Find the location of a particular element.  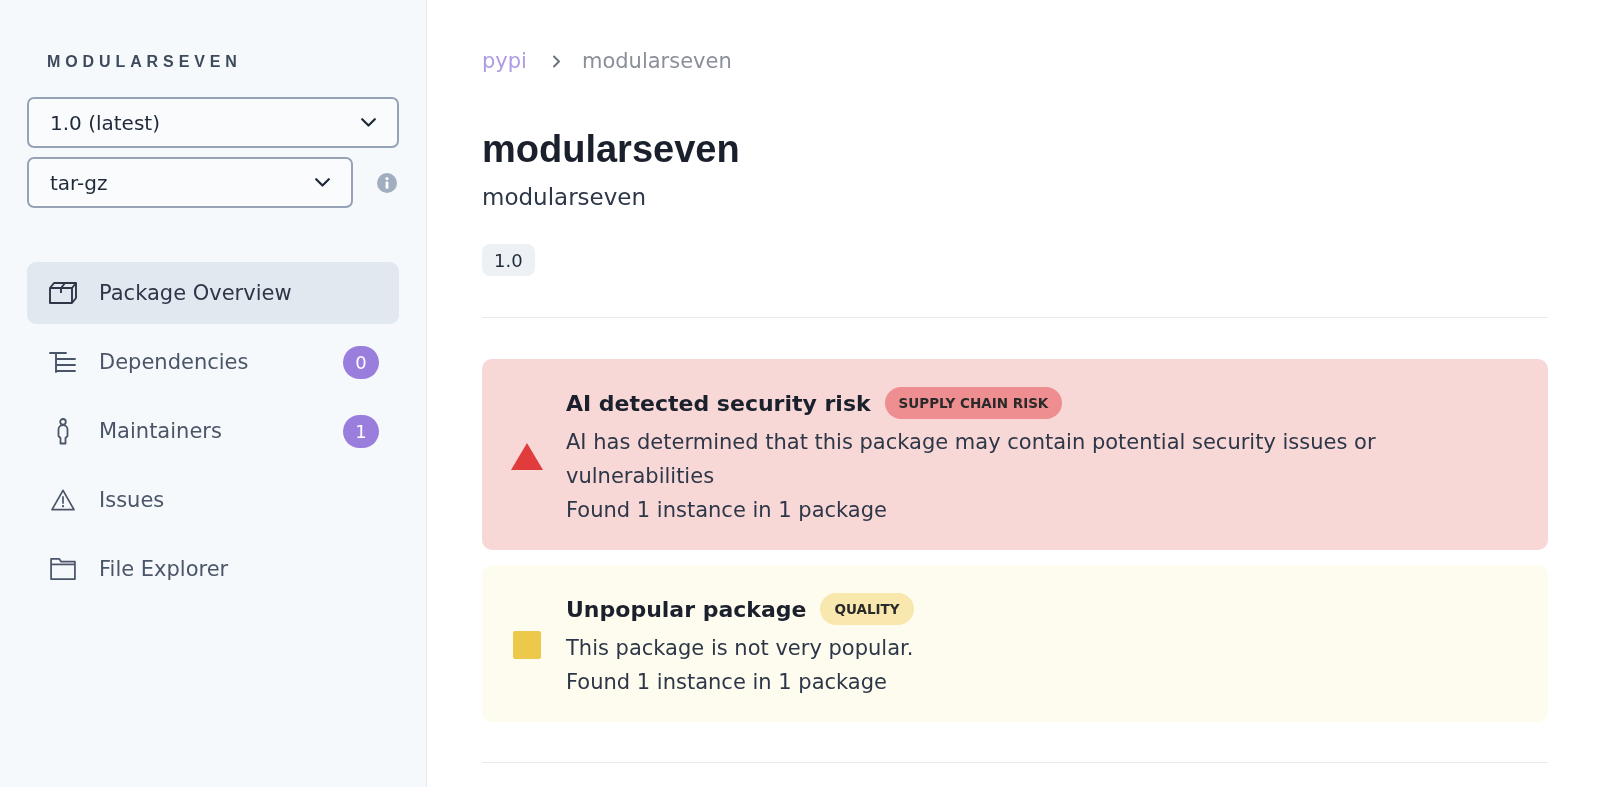

category-tag: SUPPLY CHAIN RISK is located at coordinates (973, 403).